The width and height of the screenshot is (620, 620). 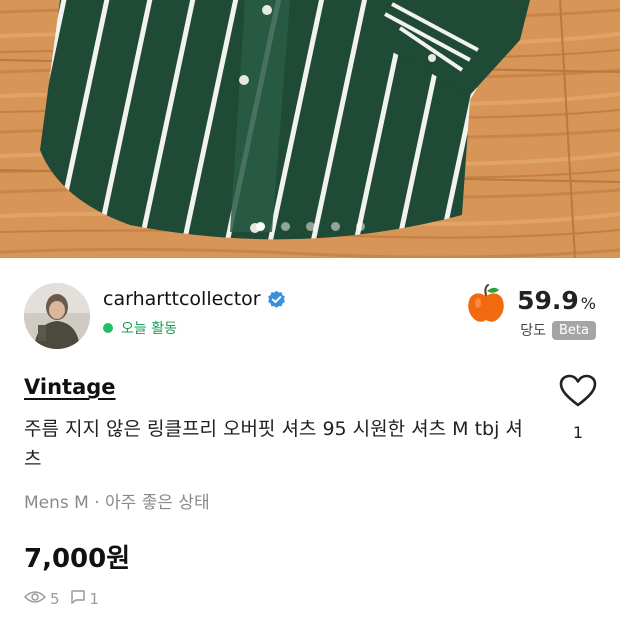 I want to click on seller-username: carharttcollector, so click(x=194, y=299).